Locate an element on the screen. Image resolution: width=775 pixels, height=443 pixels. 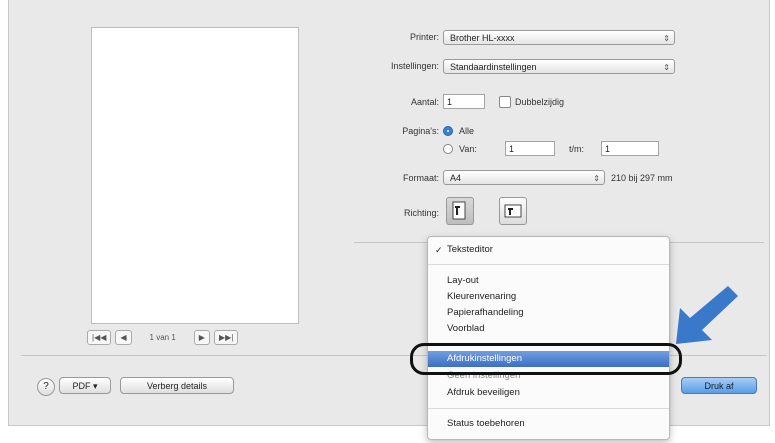
menu-item-layout: Lay-out is located at coordinates (548, 281).